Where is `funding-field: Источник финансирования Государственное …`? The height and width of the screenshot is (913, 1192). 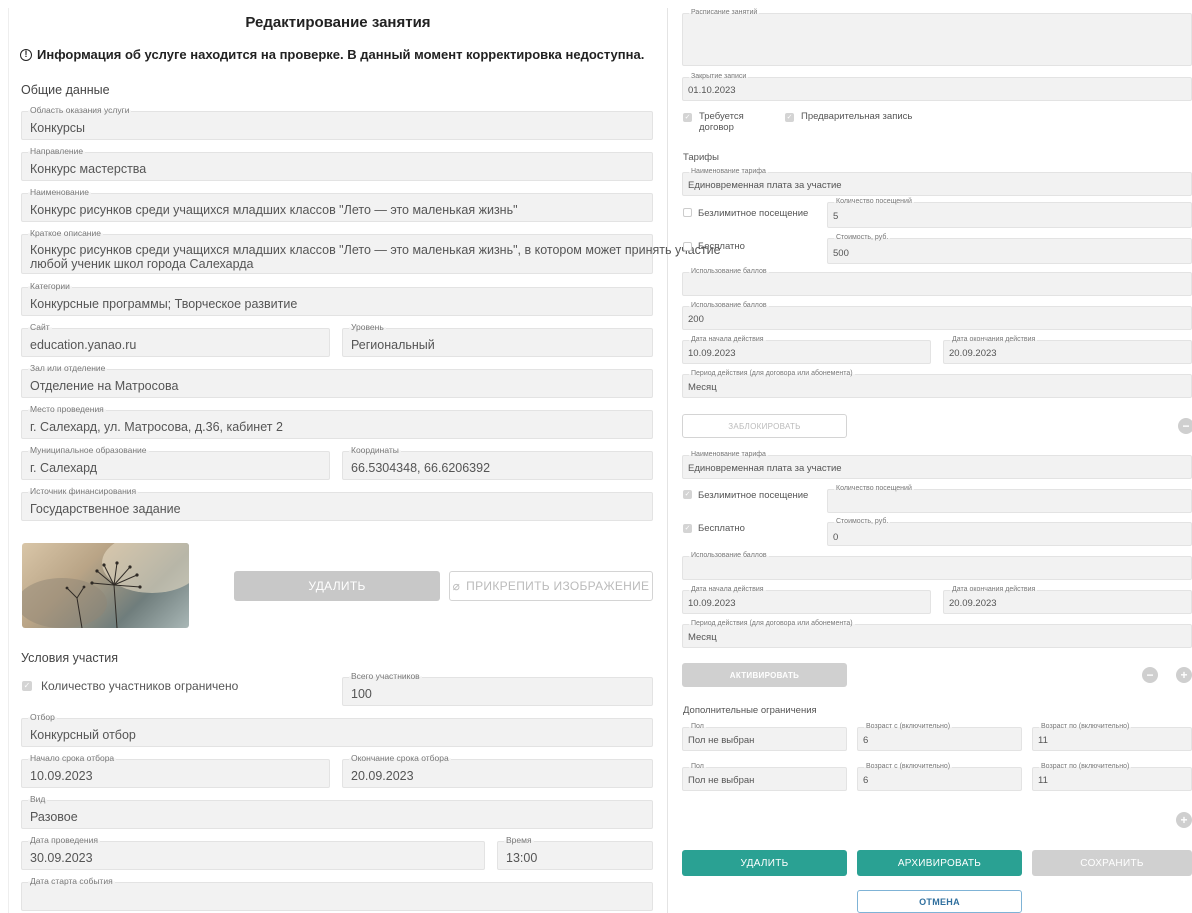 funding-field: Источник финансирования Государственное … is located at coordinates (337, 503).